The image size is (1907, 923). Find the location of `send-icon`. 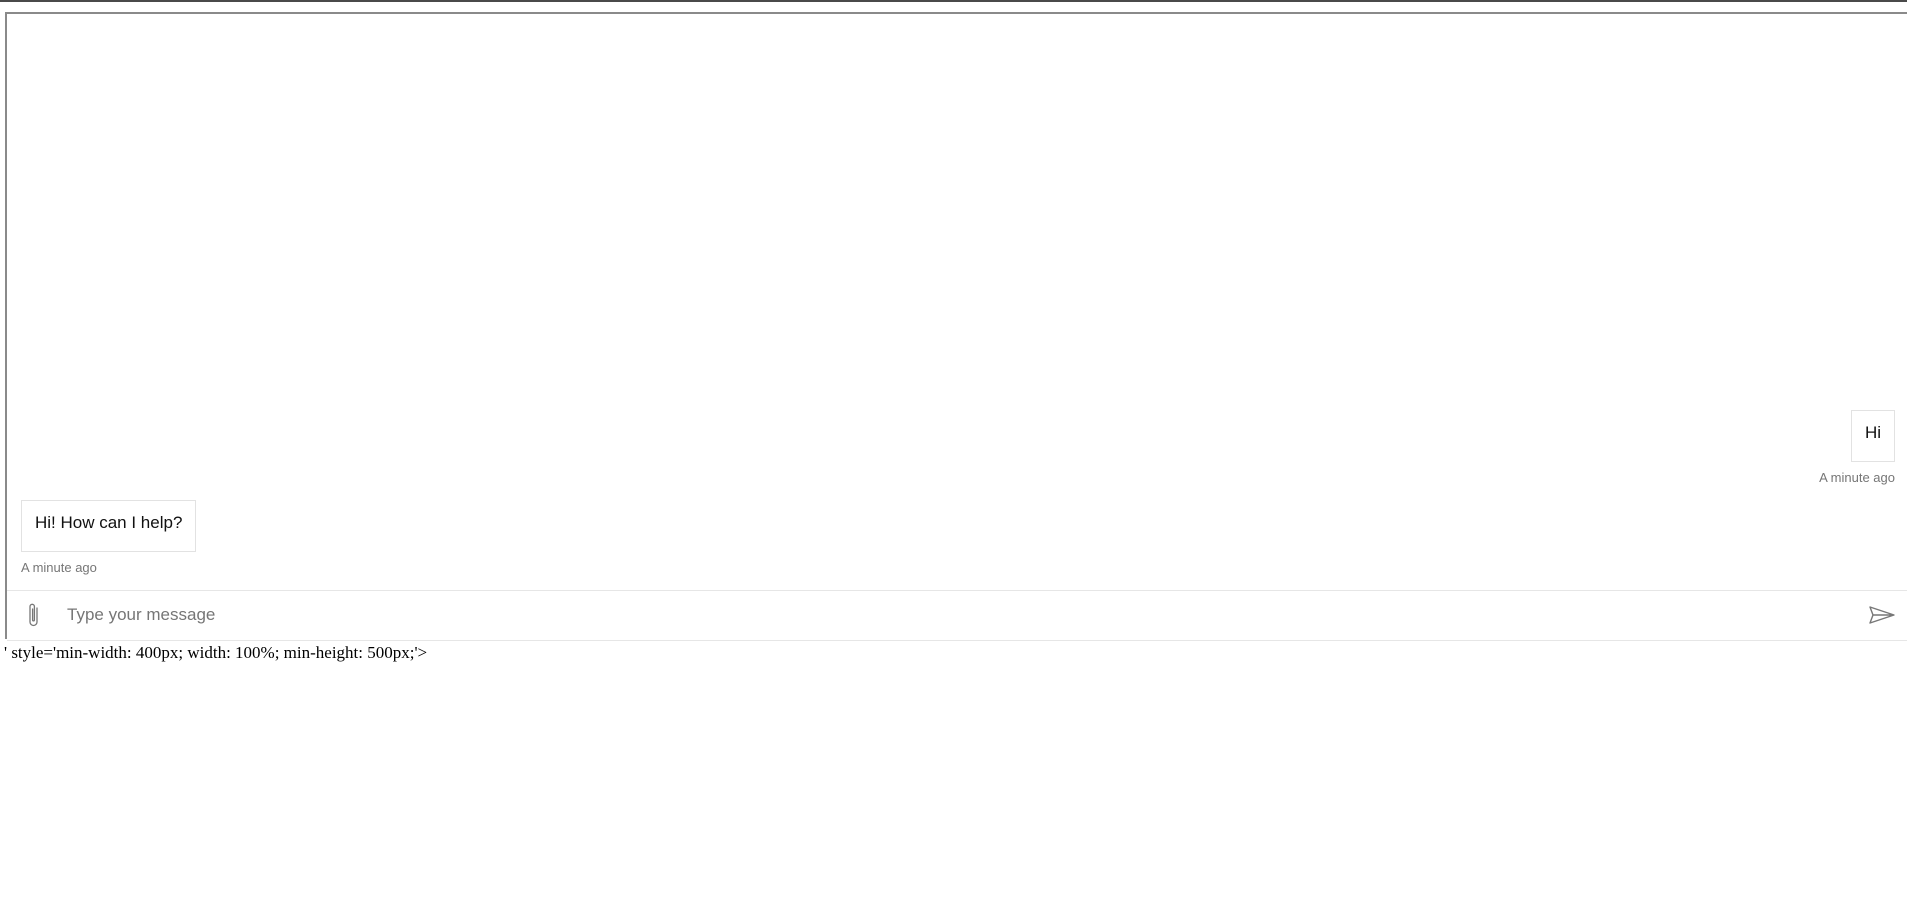

send-icon is located at coordinates (1882, 615).